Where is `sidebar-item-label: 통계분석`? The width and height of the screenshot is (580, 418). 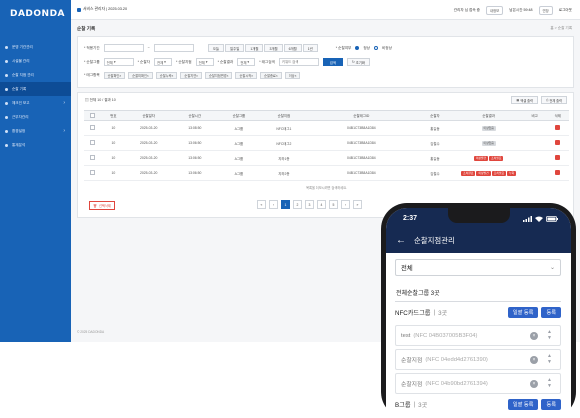
sidebar-item-label: 통계분석 is located at coordinates (19, 144).